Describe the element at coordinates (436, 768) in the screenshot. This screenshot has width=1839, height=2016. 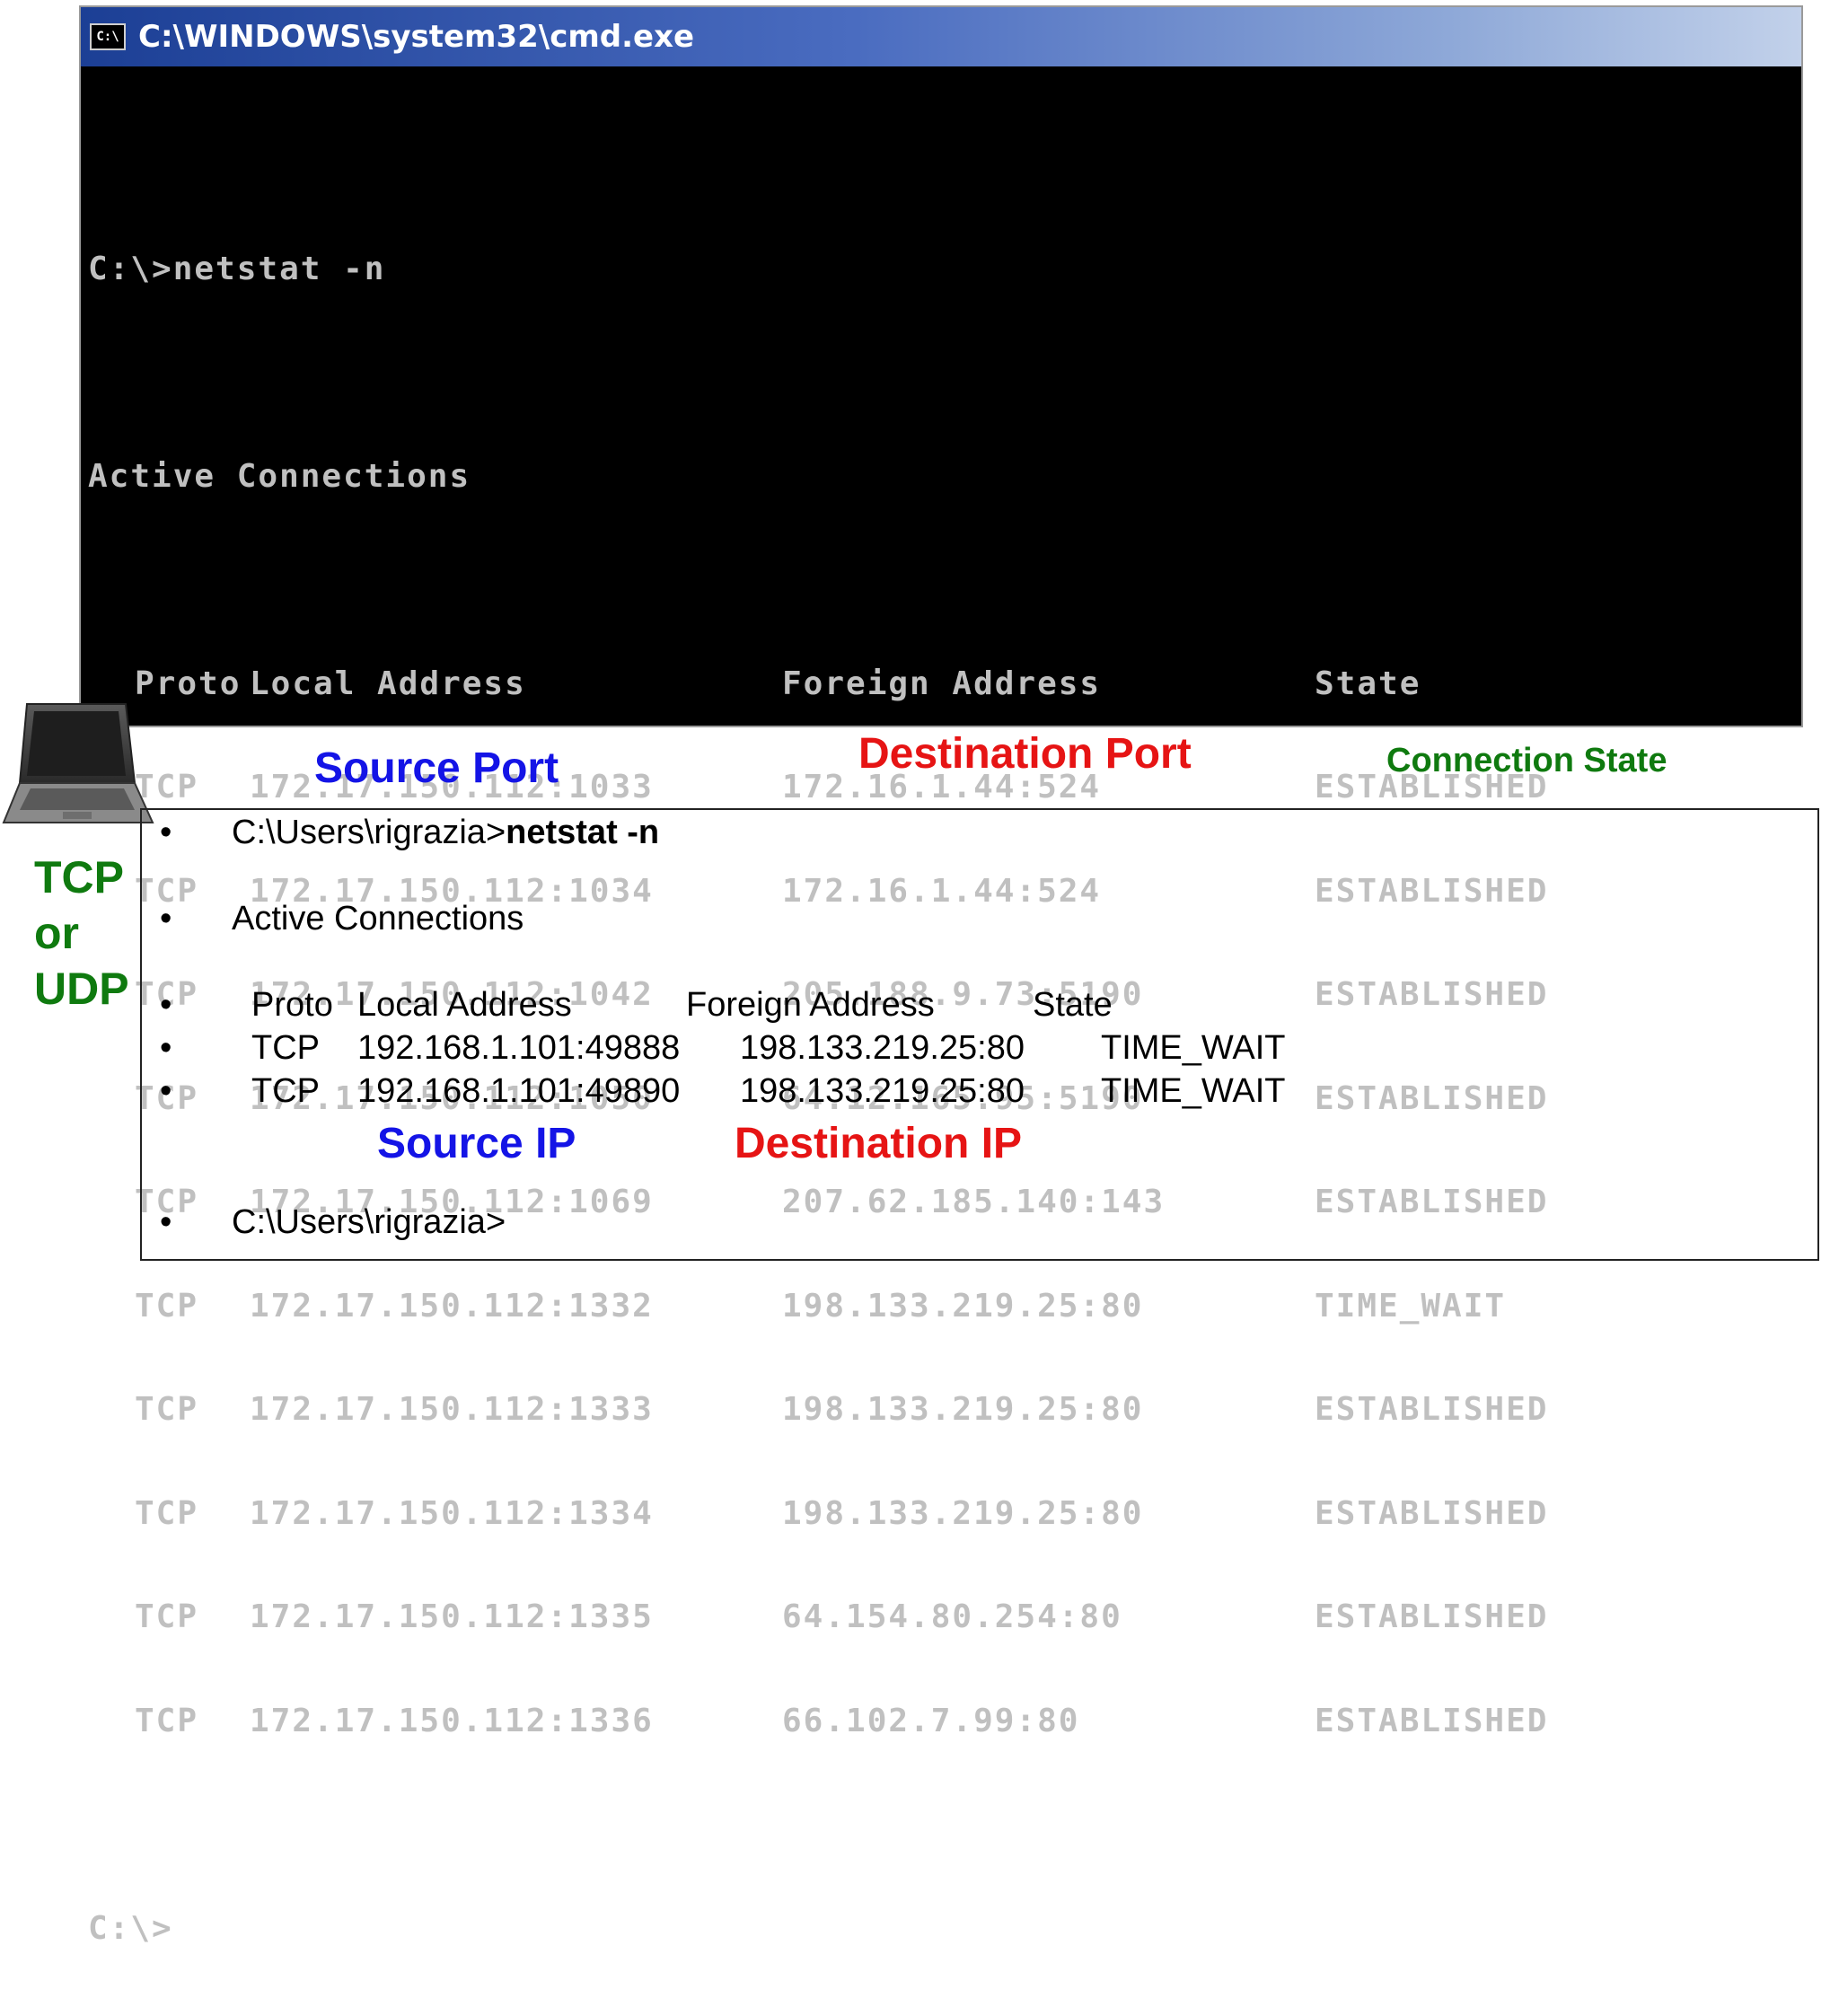
I see `label-source-port: Source Port` at that location.